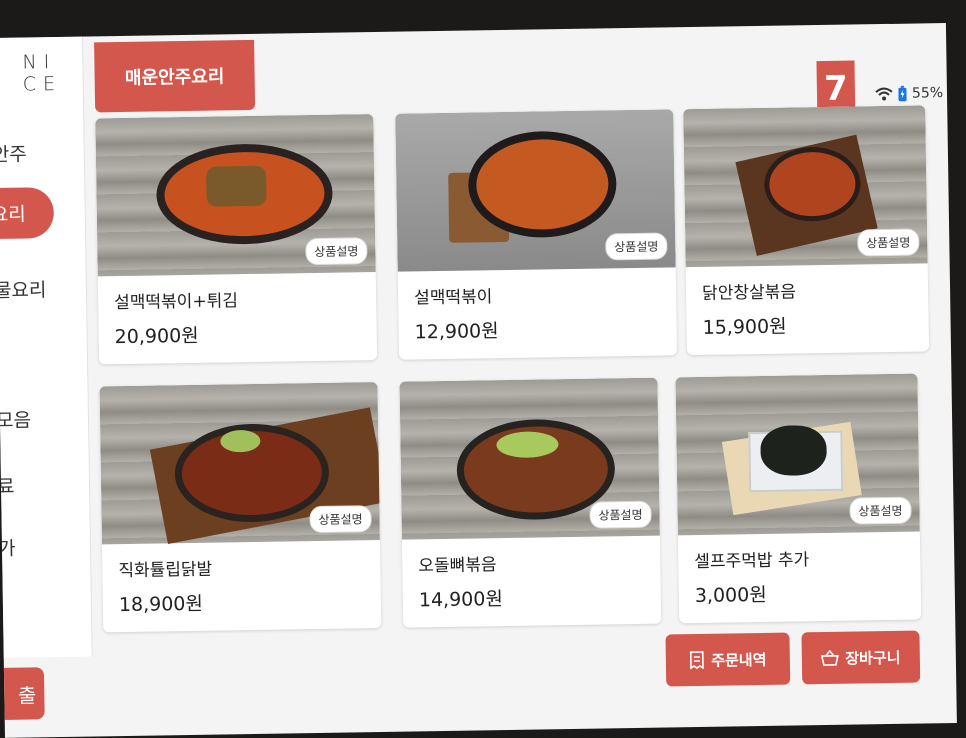 The image size is (966, 738). Describe the element at coordinates (727, 660) in the screenshot. I see `order-history-button: 주문내역` at that location.